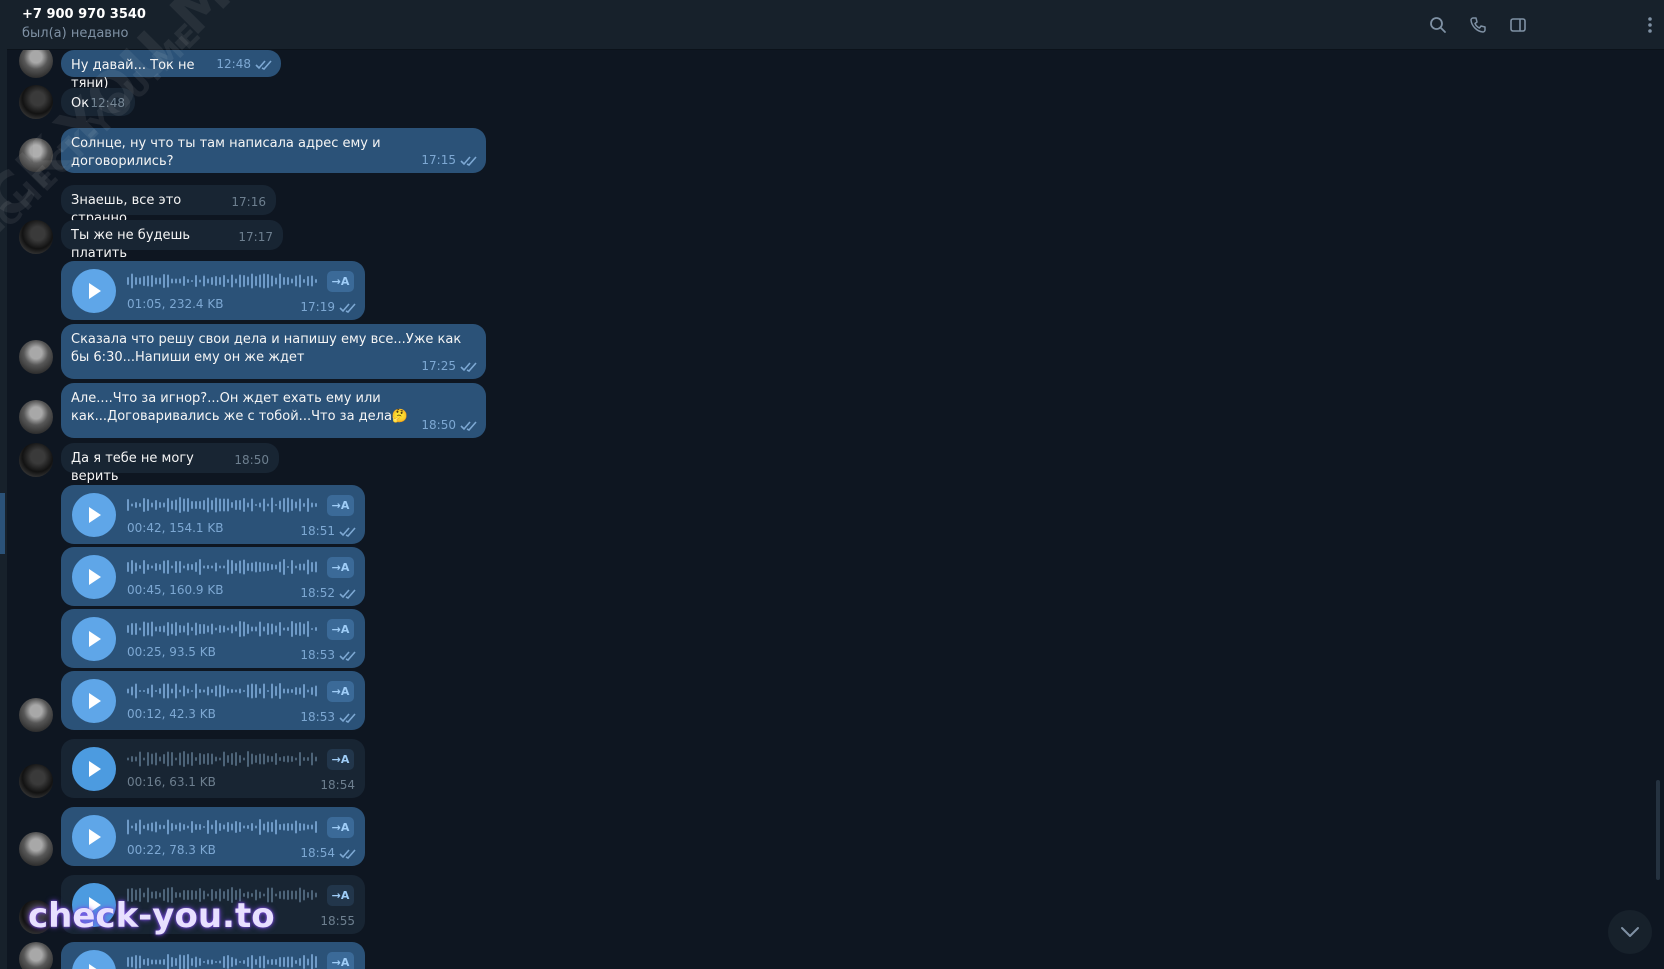 This screenshot has width=1664, height=969. What do you see at coordinates (175, 304) in the screenshot?
I see `voice-duration-size: 01:05, 232.4 KB` at bounding box center [175, 304].